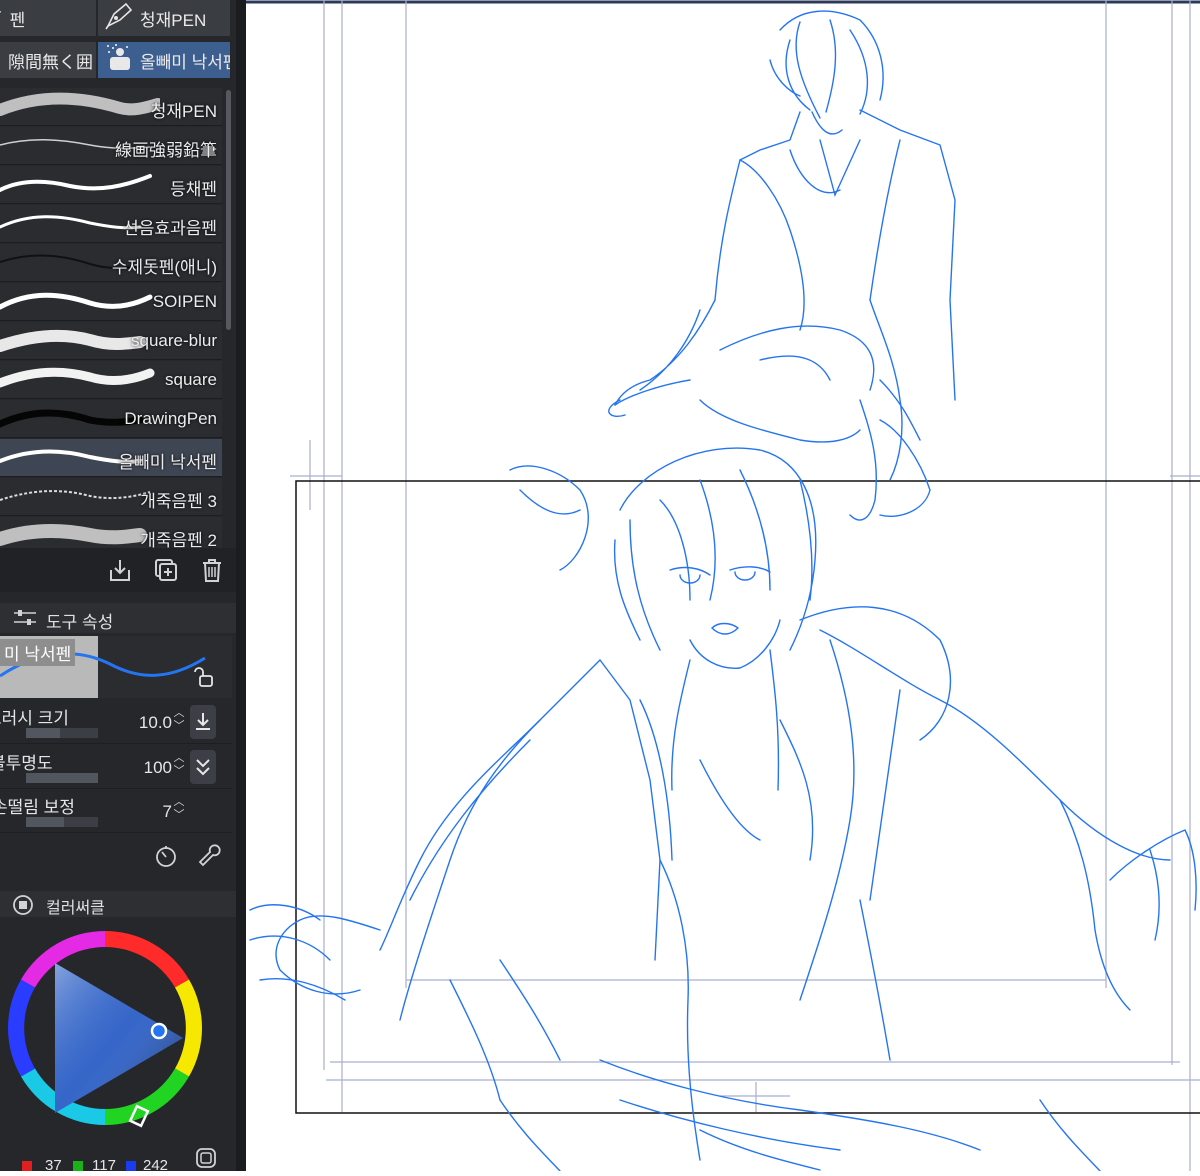 This screenshot has height=1176, width=1200. What do you see at coordinates (170, 228) in the screenshot?
I see `brush-label: 선음효과음펜` at bounding box center [170, 228].